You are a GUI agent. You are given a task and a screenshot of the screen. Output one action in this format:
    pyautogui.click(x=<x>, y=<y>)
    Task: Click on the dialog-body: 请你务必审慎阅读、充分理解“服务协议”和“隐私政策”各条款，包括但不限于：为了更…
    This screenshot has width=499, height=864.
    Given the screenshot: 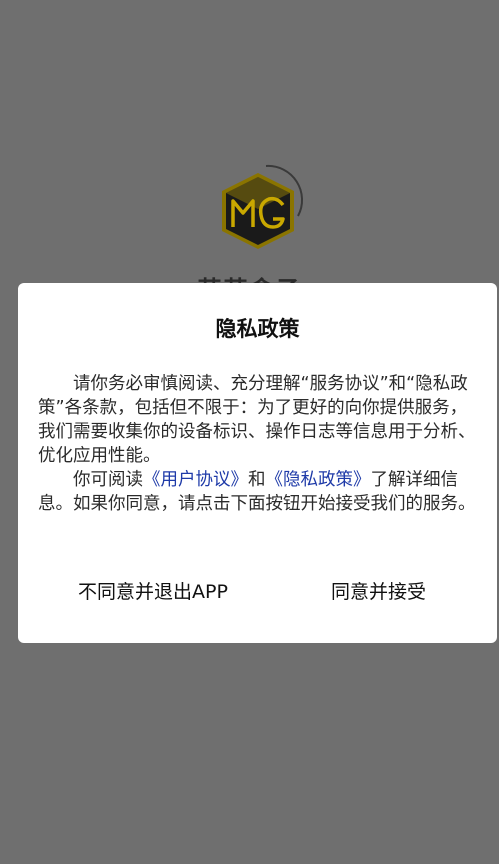 What is the action you would take?
    pyautogui.click(x=258, y=444)
    